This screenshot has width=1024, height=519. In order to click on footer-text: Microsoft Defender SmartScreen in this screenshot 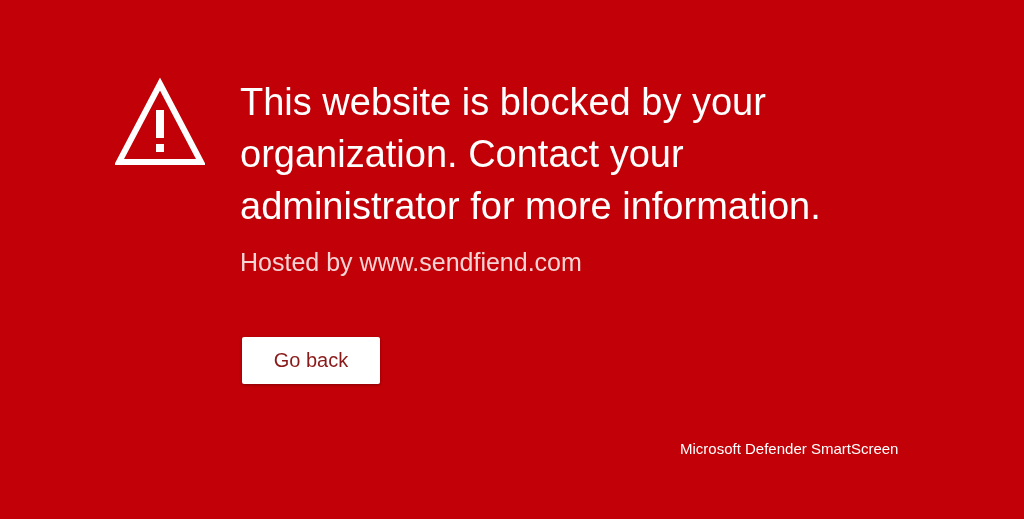, I will do `click(789, 448)`.